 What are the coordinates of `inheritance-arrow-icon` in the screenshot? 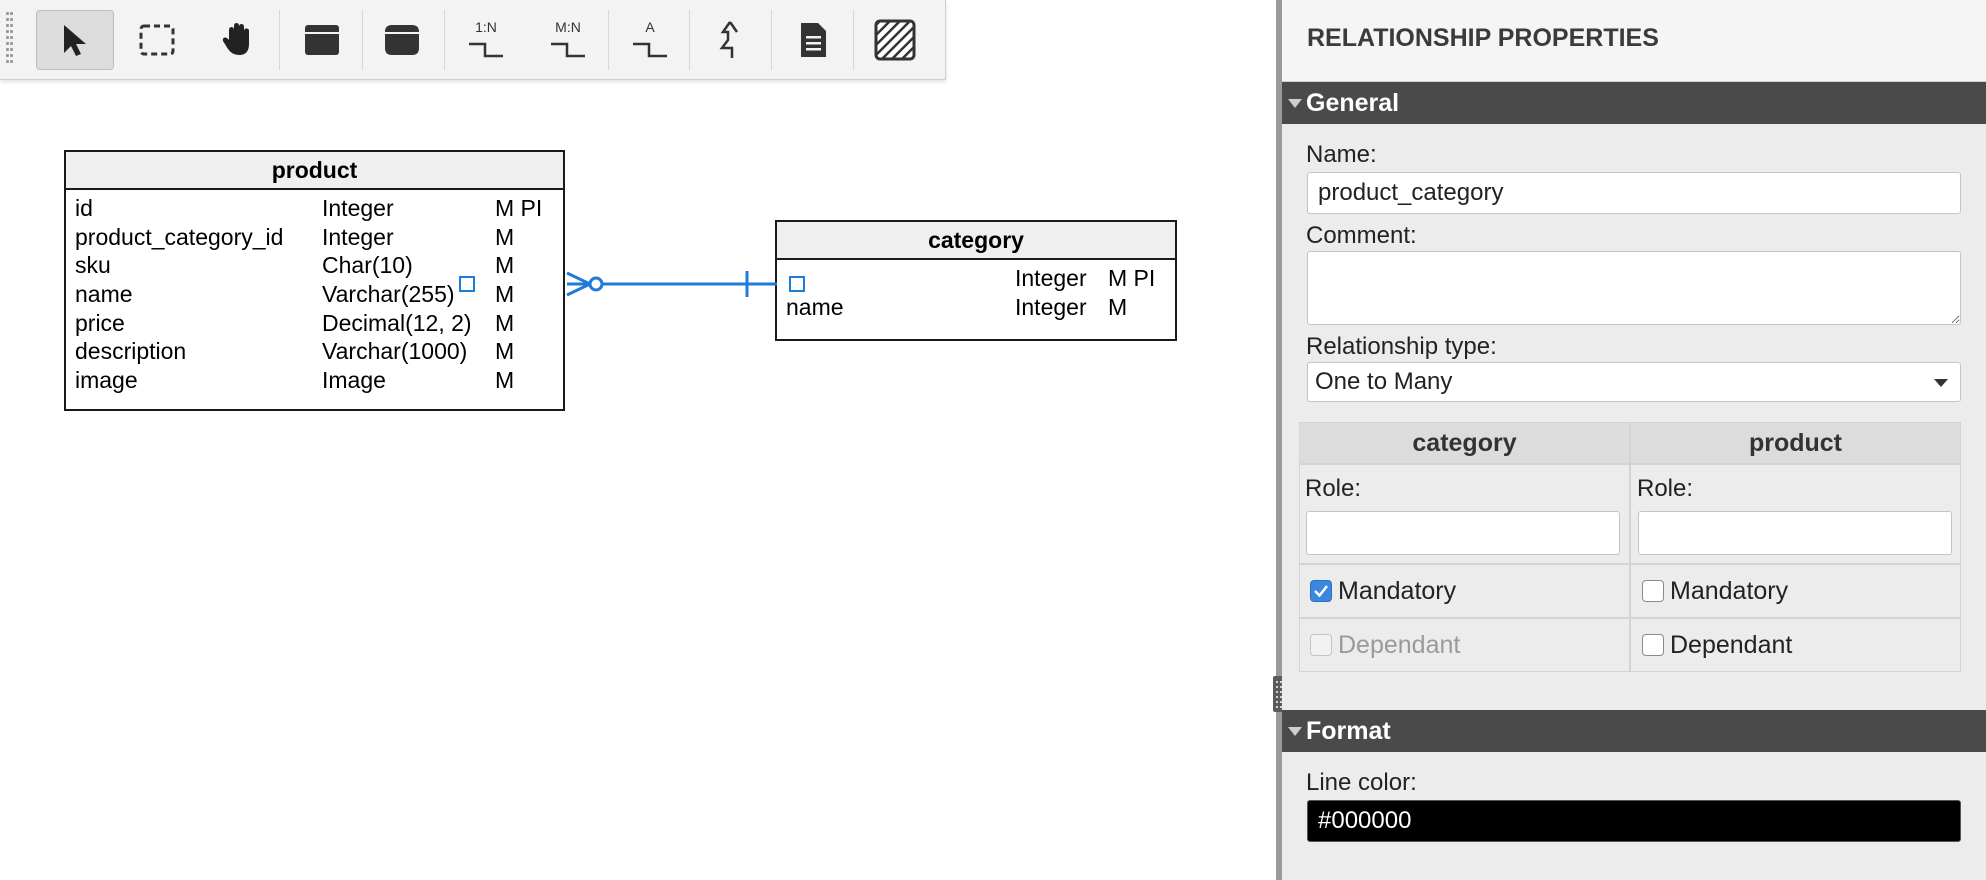 It's located at (729, 39).